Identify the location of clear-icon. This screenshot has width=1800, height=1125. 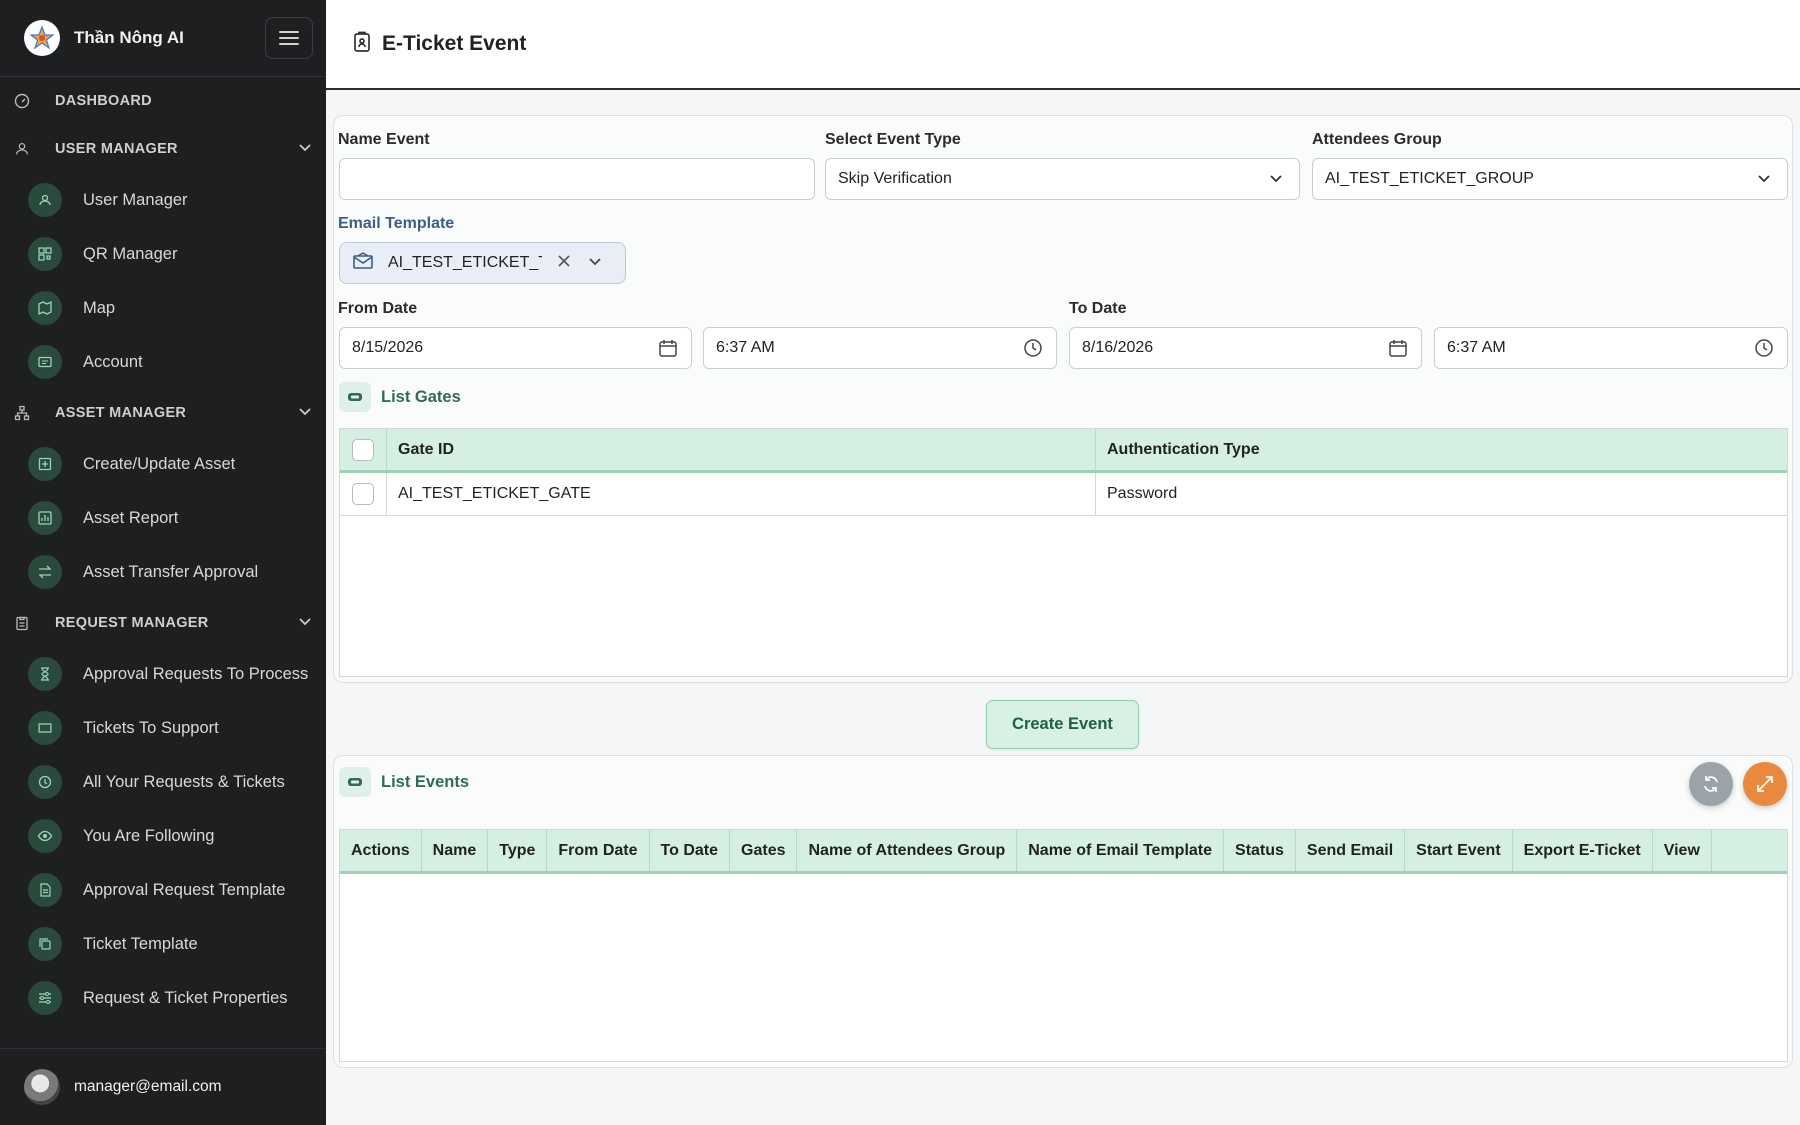
(564, 263).